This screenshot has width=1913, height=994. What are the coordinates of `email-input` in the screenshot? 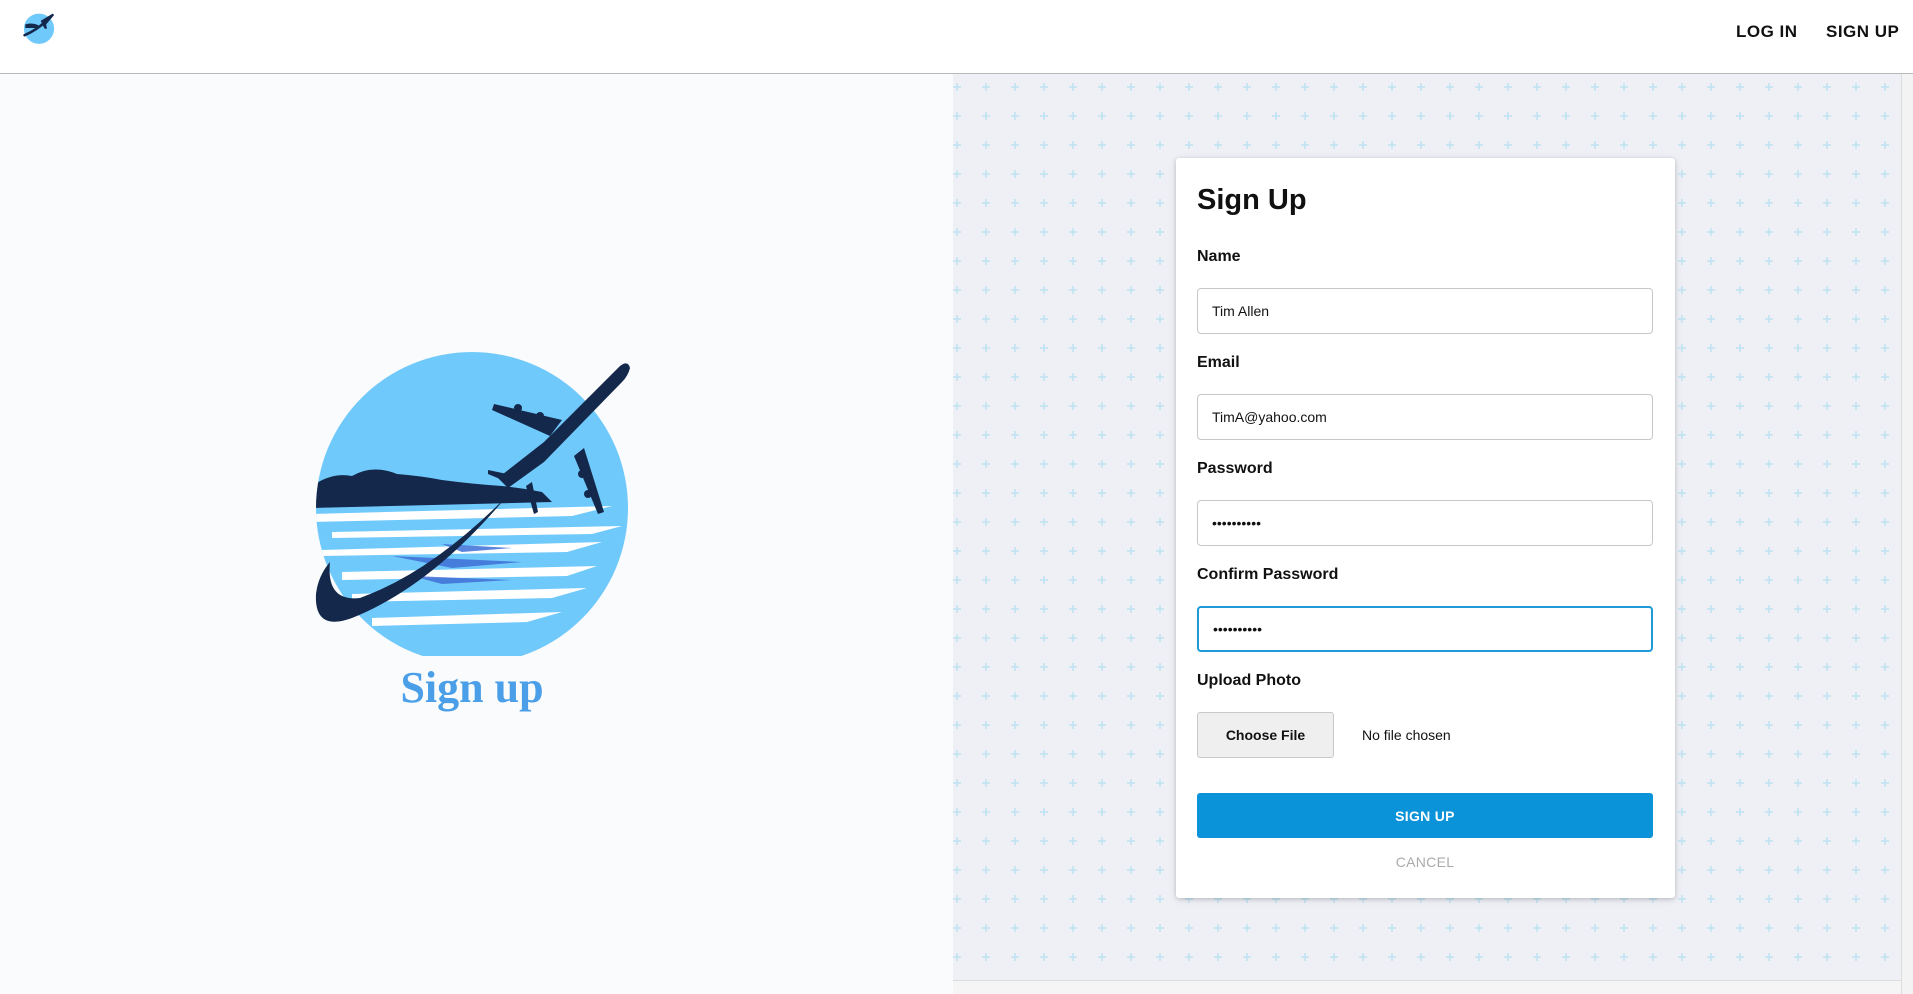 It's located at (1425, 417).